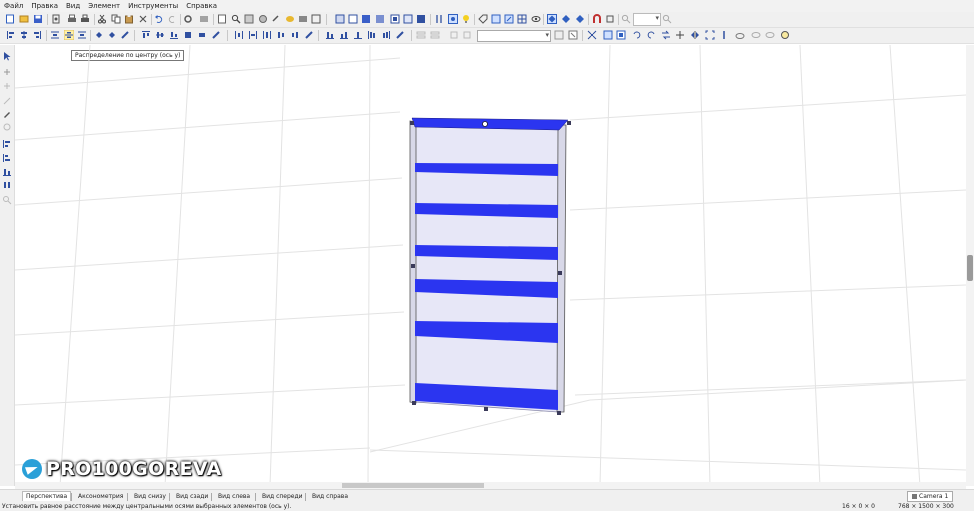 The width and height of the screenshot is (974, 511). I want to click on bottom-align-2-icon, so click(344, 35).